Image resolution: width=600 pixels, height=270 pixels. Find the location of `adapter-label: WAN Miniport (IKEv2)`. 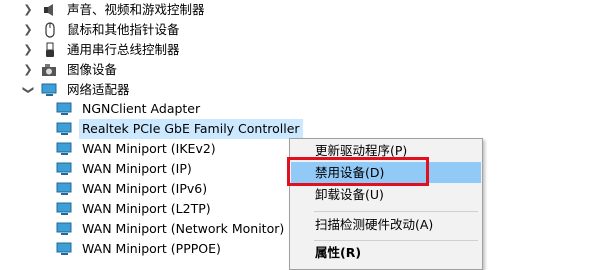

adapter-label: WAN Miniport (IKEv2) is located at coordinates (149, 148).